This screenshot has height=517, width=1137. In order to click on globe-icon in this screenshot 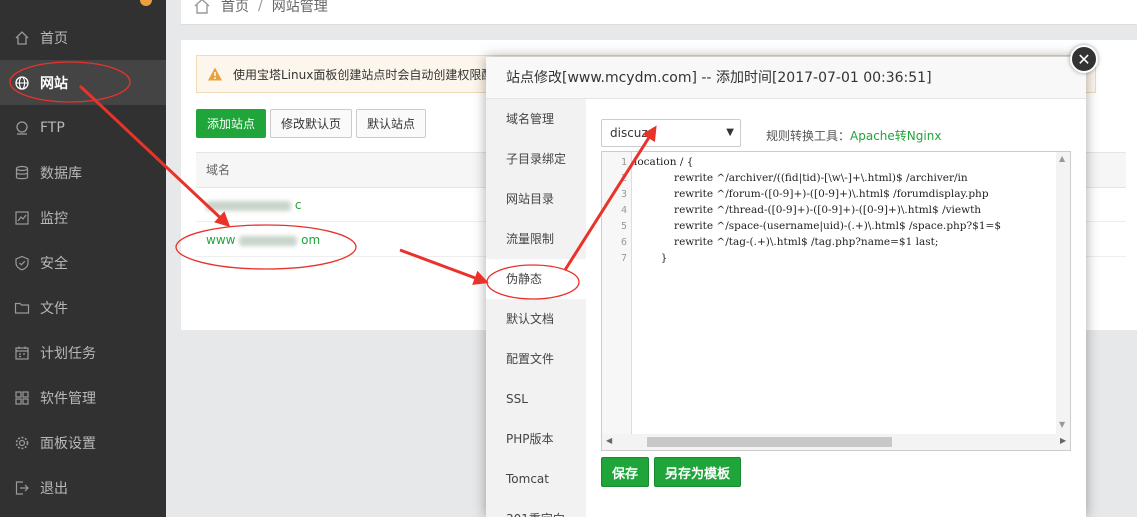, I will do `click(22, 83)`.